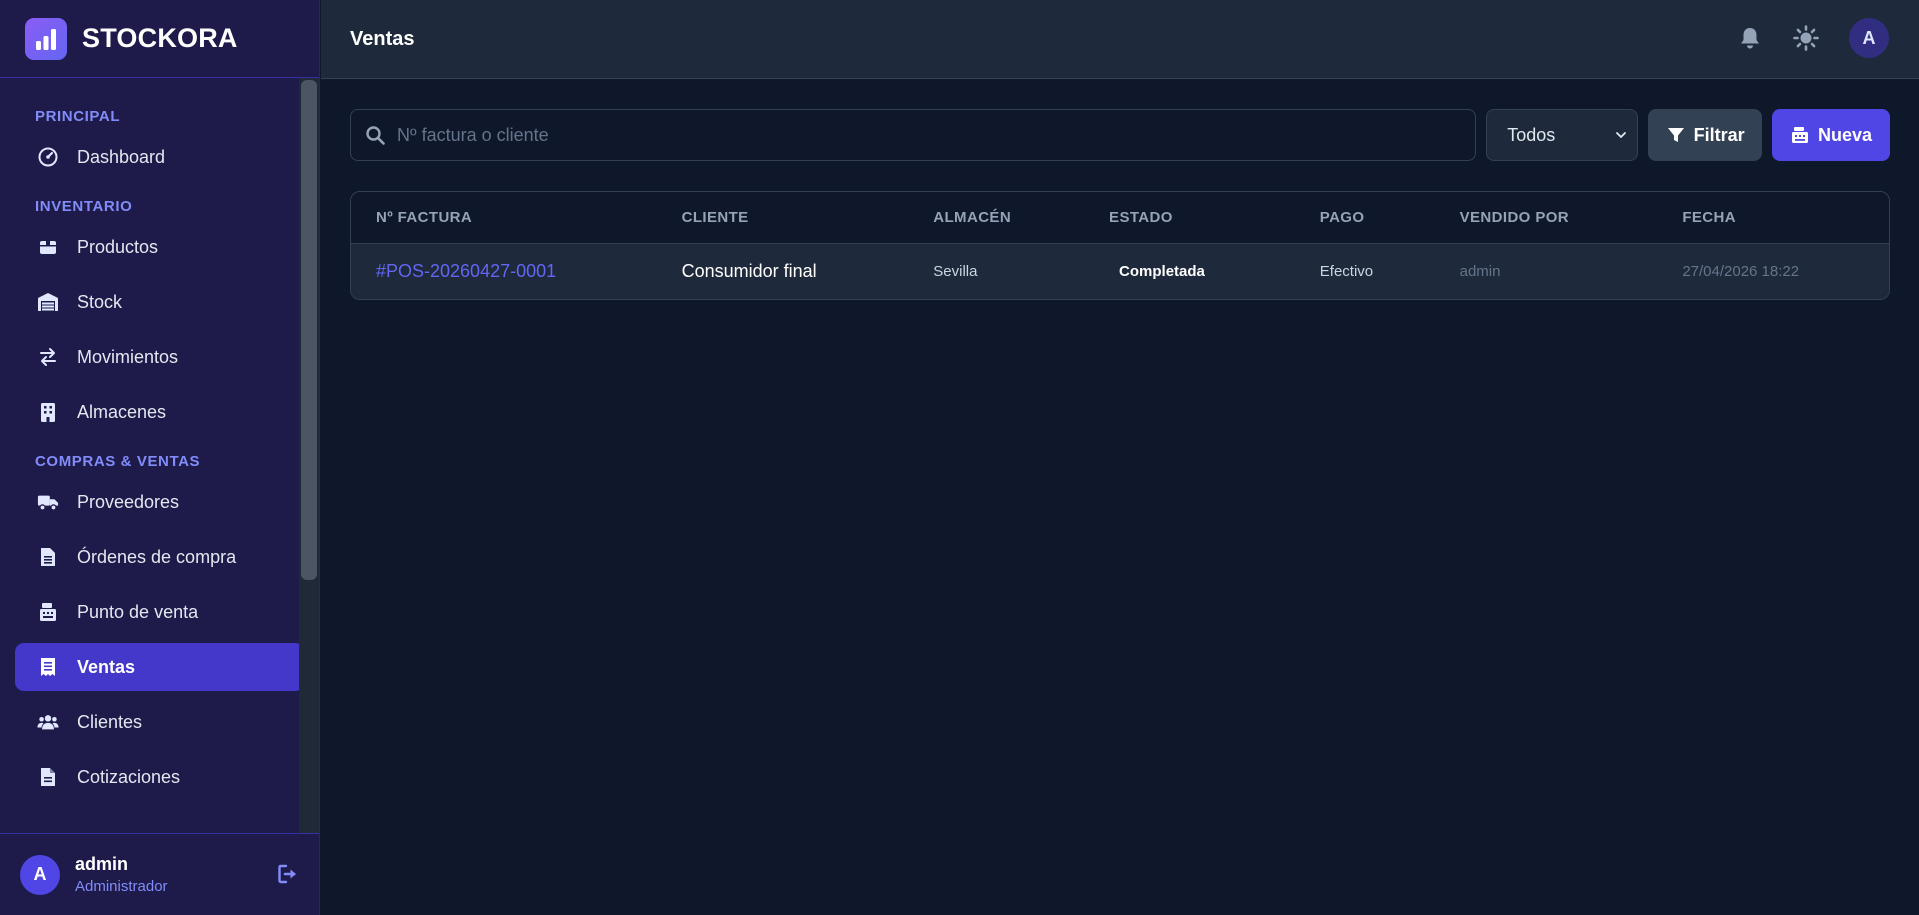 Image resolution: width=1919 pixels, height=915 pixels. I want to click on arrows-exchange-icon, so click(48, 357).